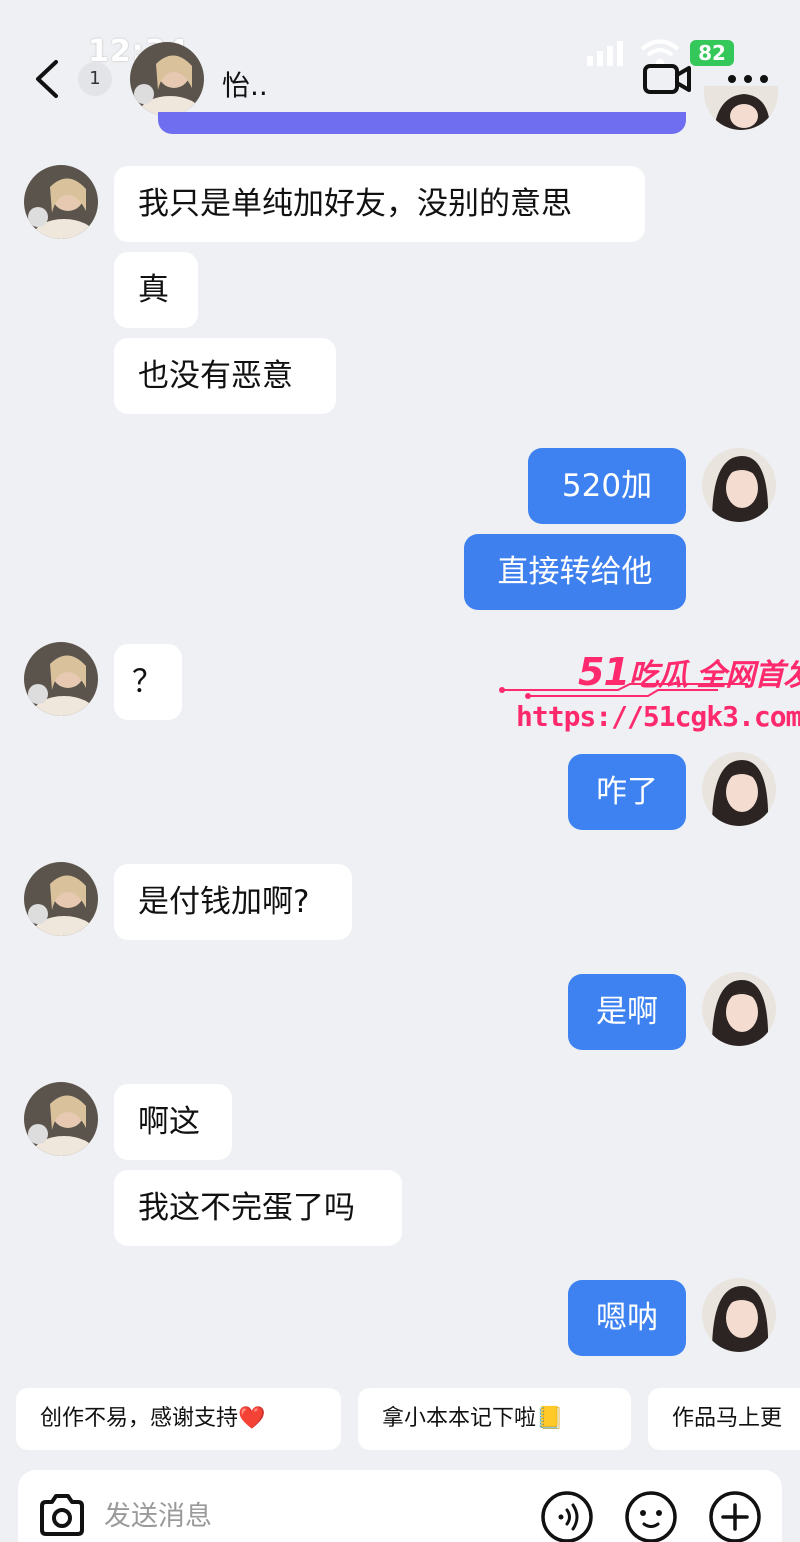  I want to click on outgoing-message: 是啊, so click(627, 1012).